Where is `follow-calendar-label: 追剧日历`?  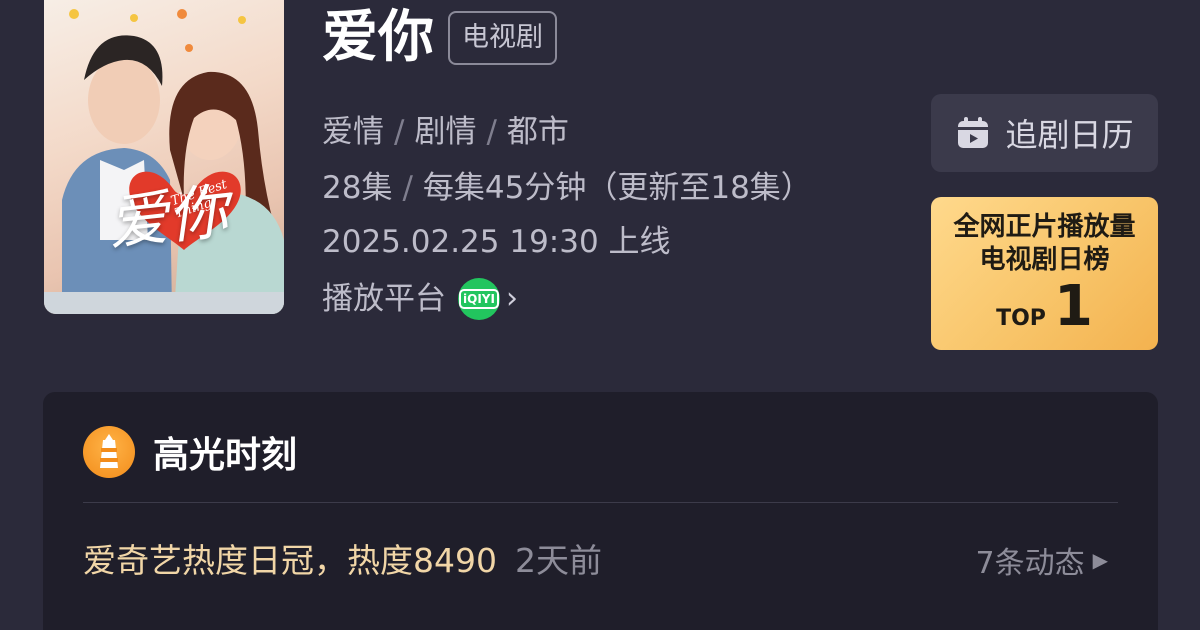
follow-calendar-label: 追剧日历 is located at coordinates (1069, 135).